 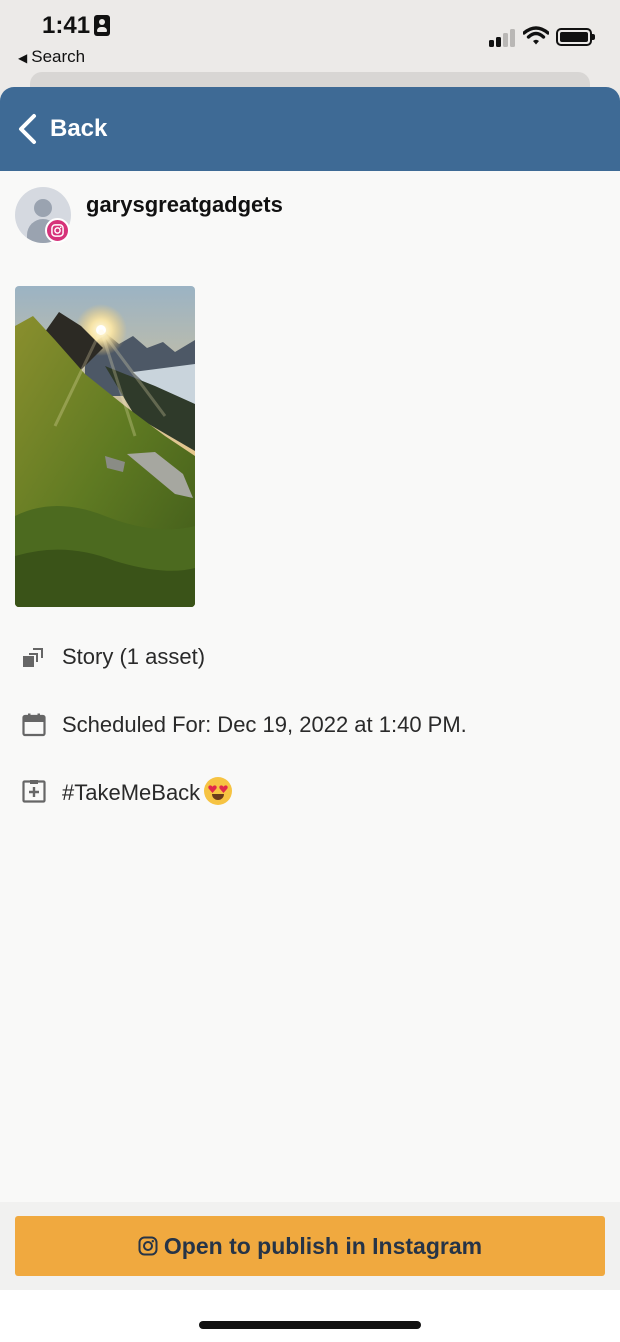 I want to click on back-to-app-link: ◀ Search, so click(x=51, y=57).